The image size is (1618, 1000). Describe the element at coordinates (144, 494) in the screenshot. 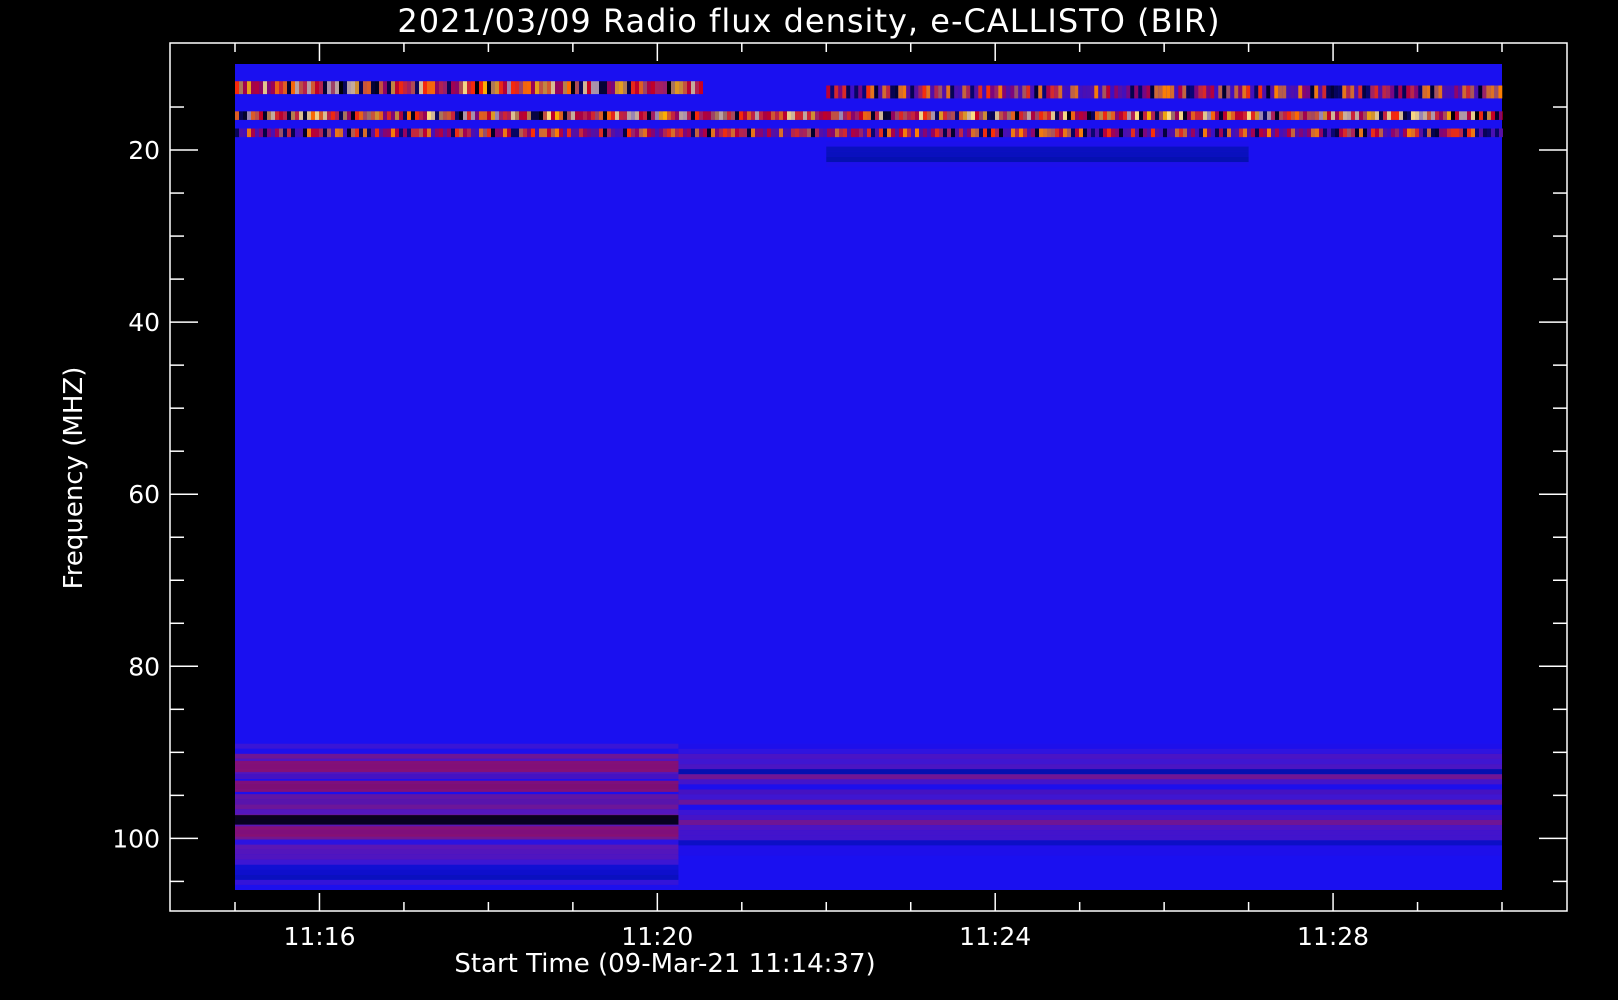

I see `y-tick-label: 60` at that location.